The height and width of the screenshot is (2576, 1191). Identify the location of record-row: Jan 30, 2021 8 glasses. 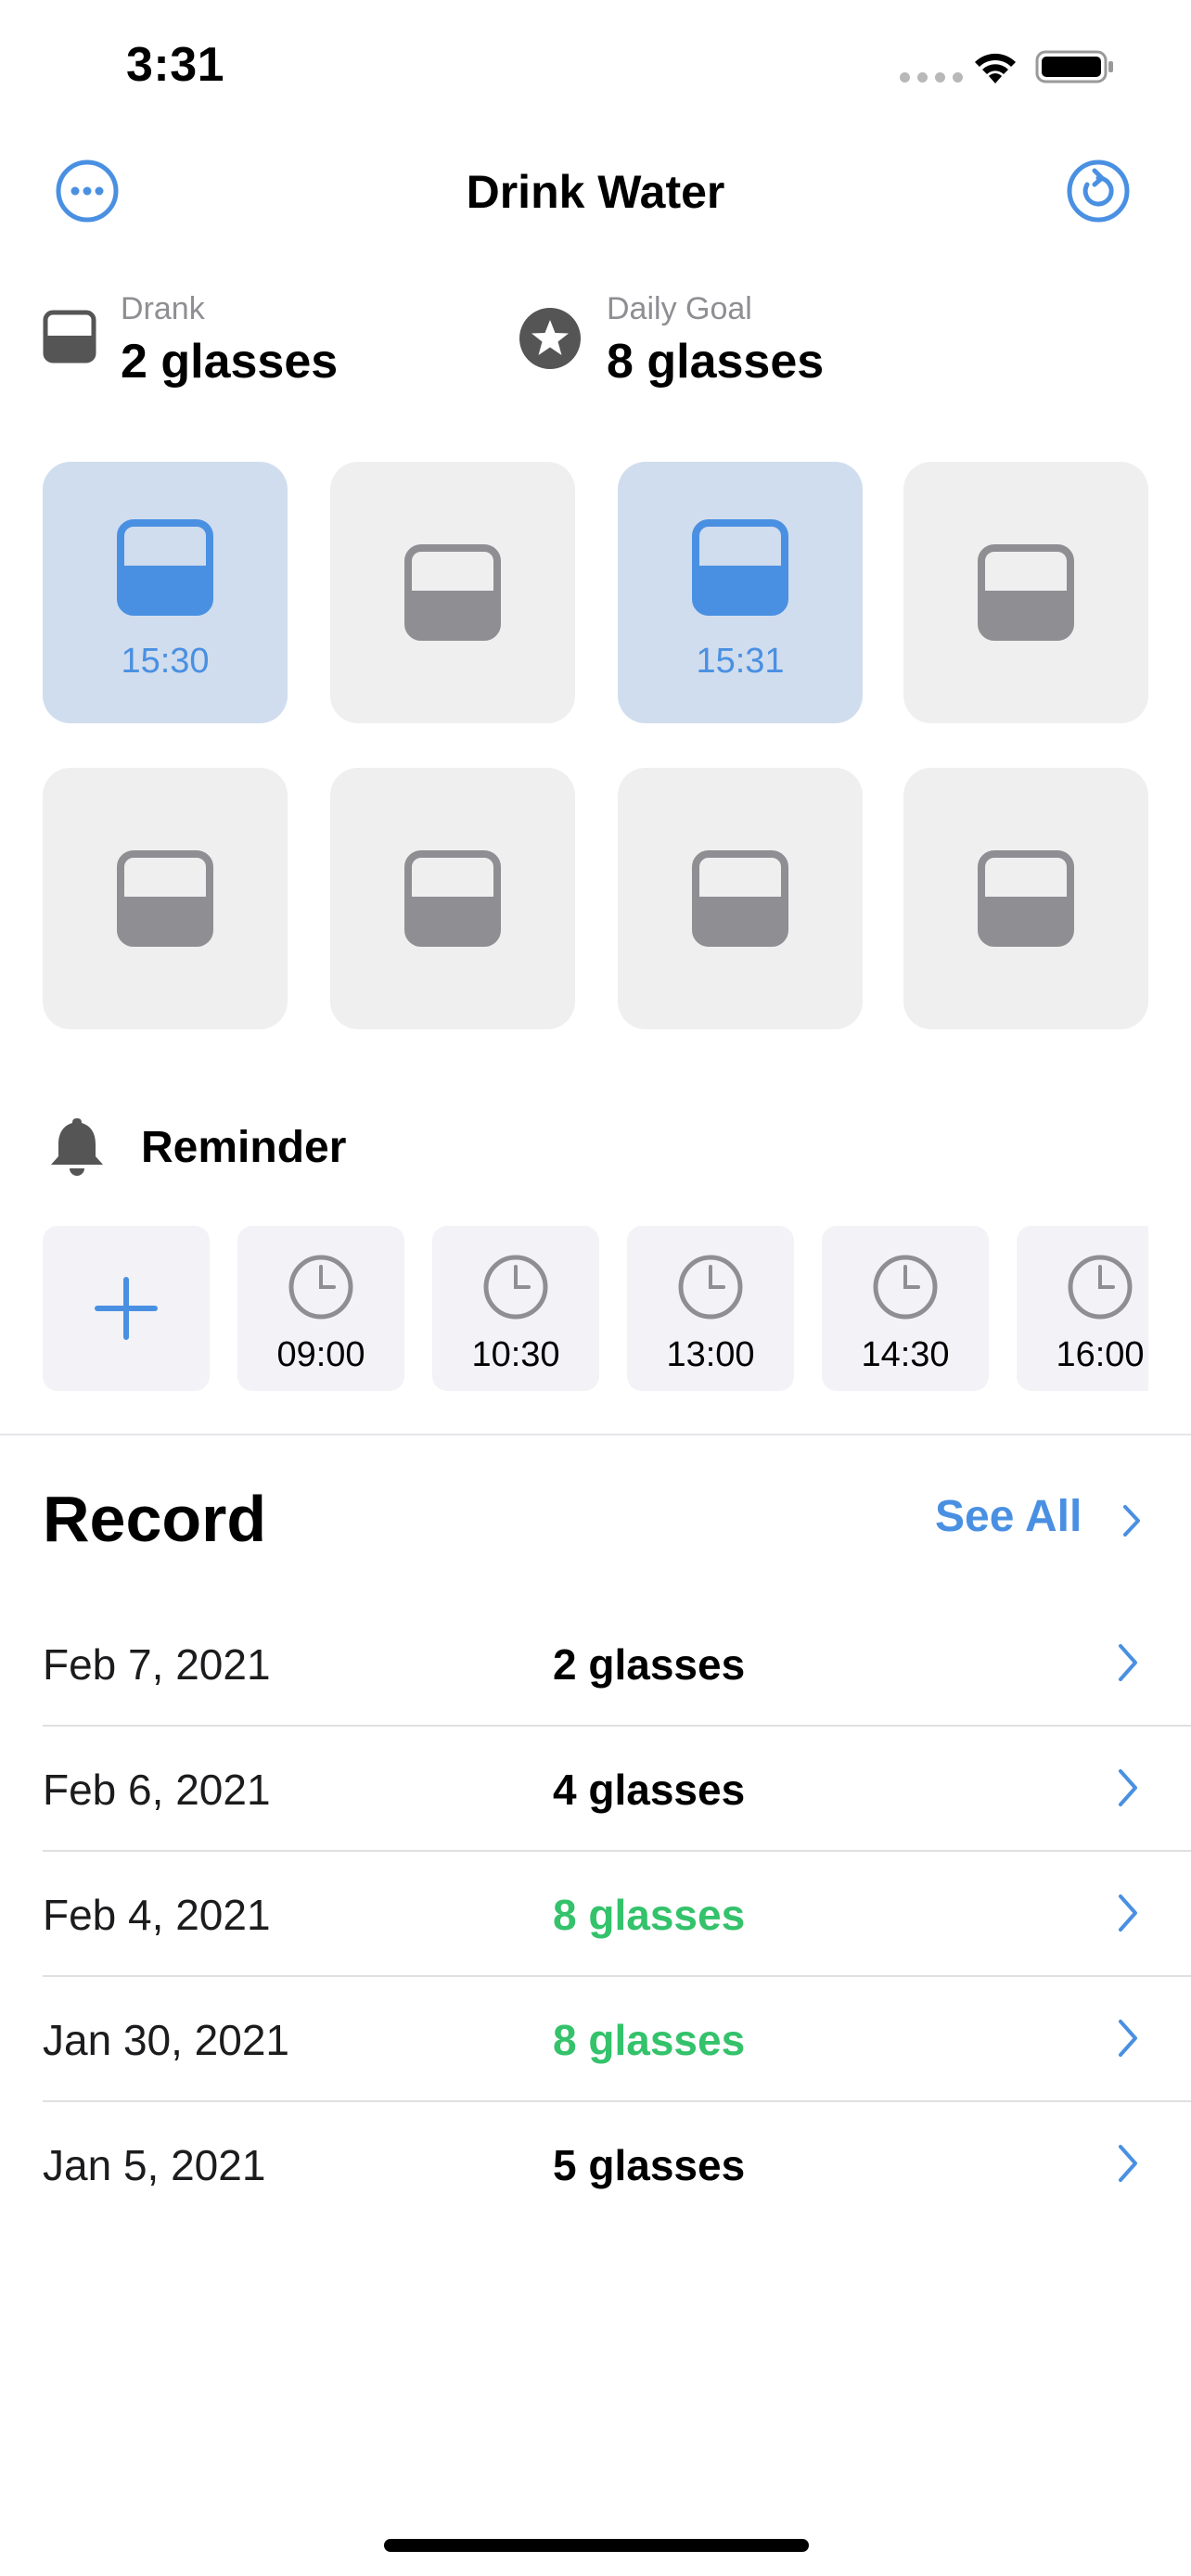
(617, 2040).